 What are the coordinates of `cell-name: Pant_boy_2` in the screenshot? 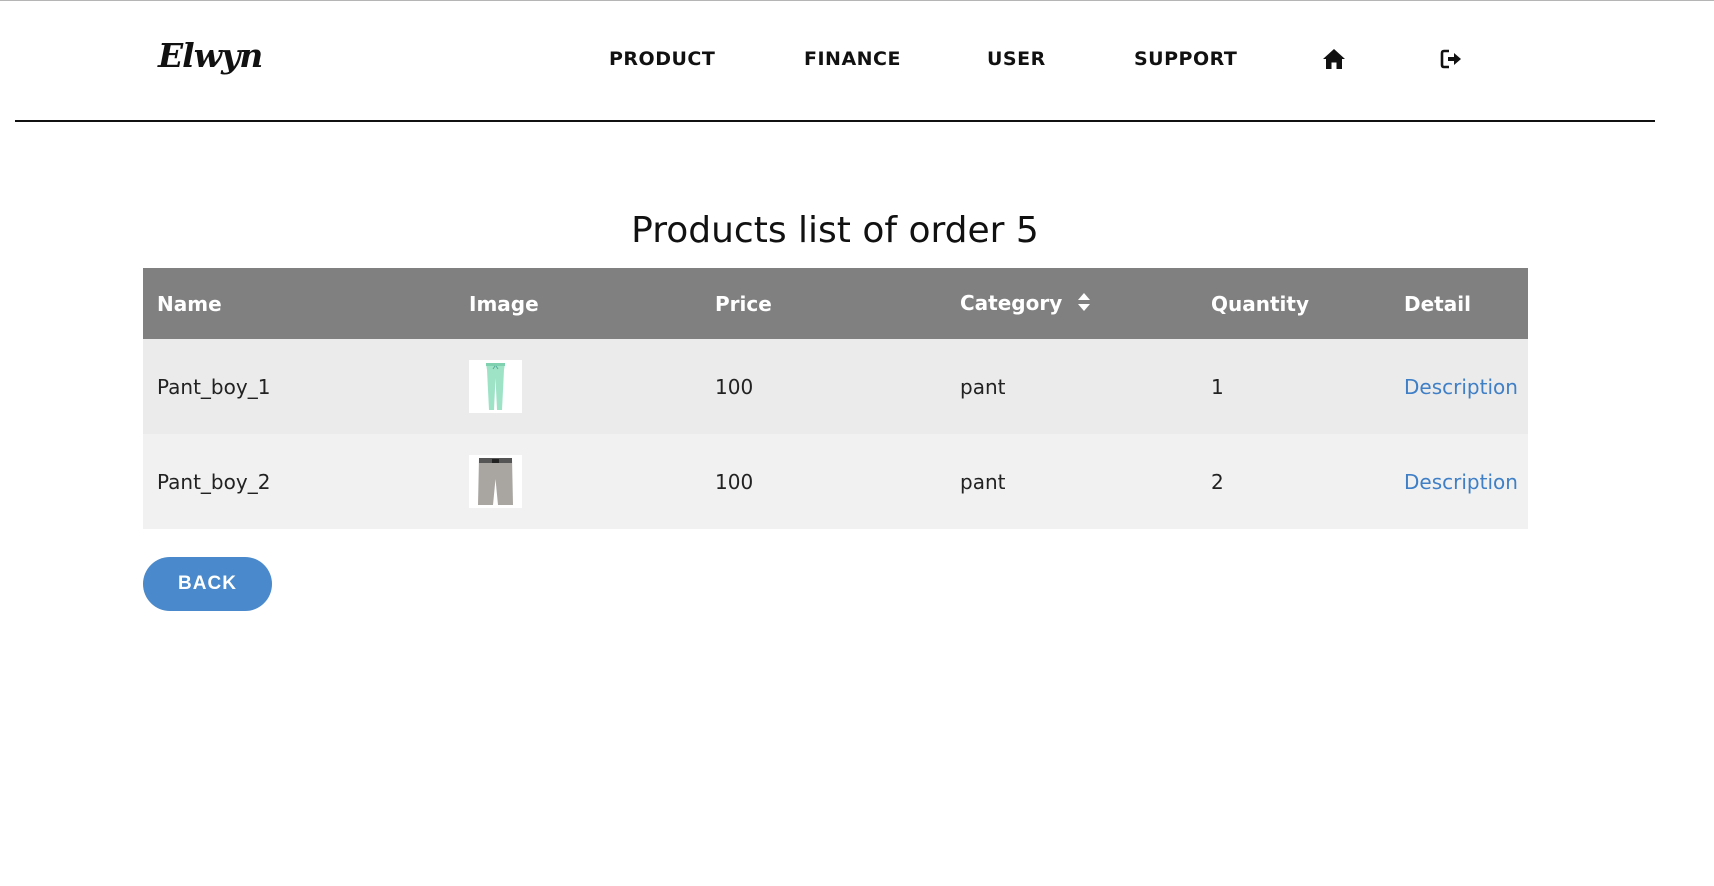 It's located at (299, 481).